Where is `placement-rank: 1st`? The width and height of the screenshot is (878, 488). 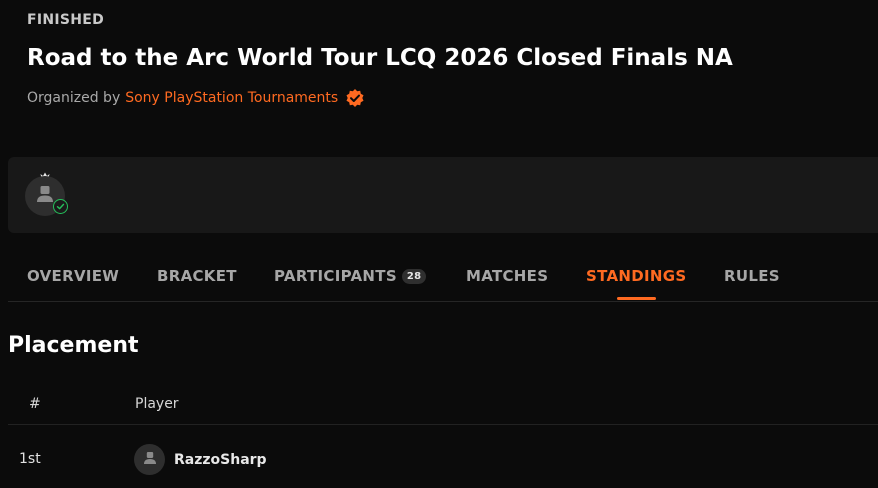 placement-rank: 1st is located at coordinates (30, 459).